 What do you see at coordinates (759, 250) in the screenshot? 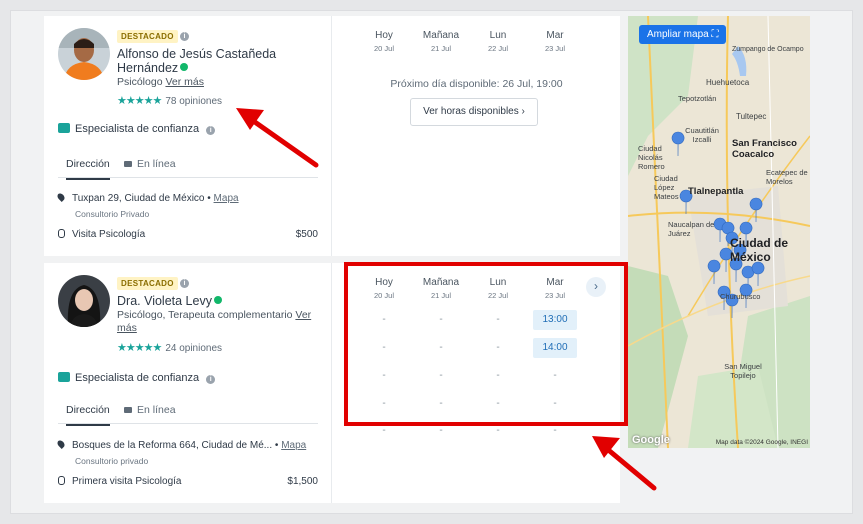
I see `map-label: Ciudad de México` at bounding box center [759, 250].